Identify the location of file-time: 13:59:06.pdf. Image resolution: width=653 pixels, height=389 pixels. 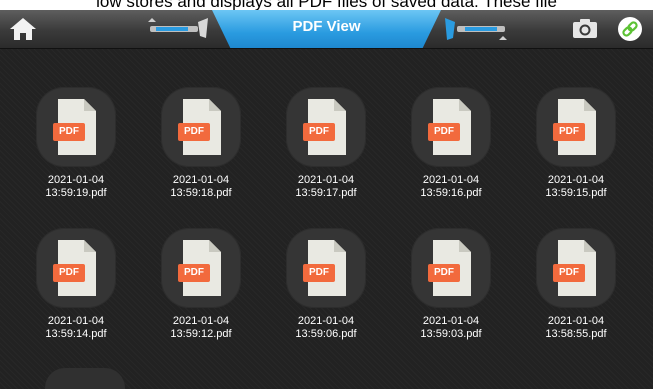
(326, 334).